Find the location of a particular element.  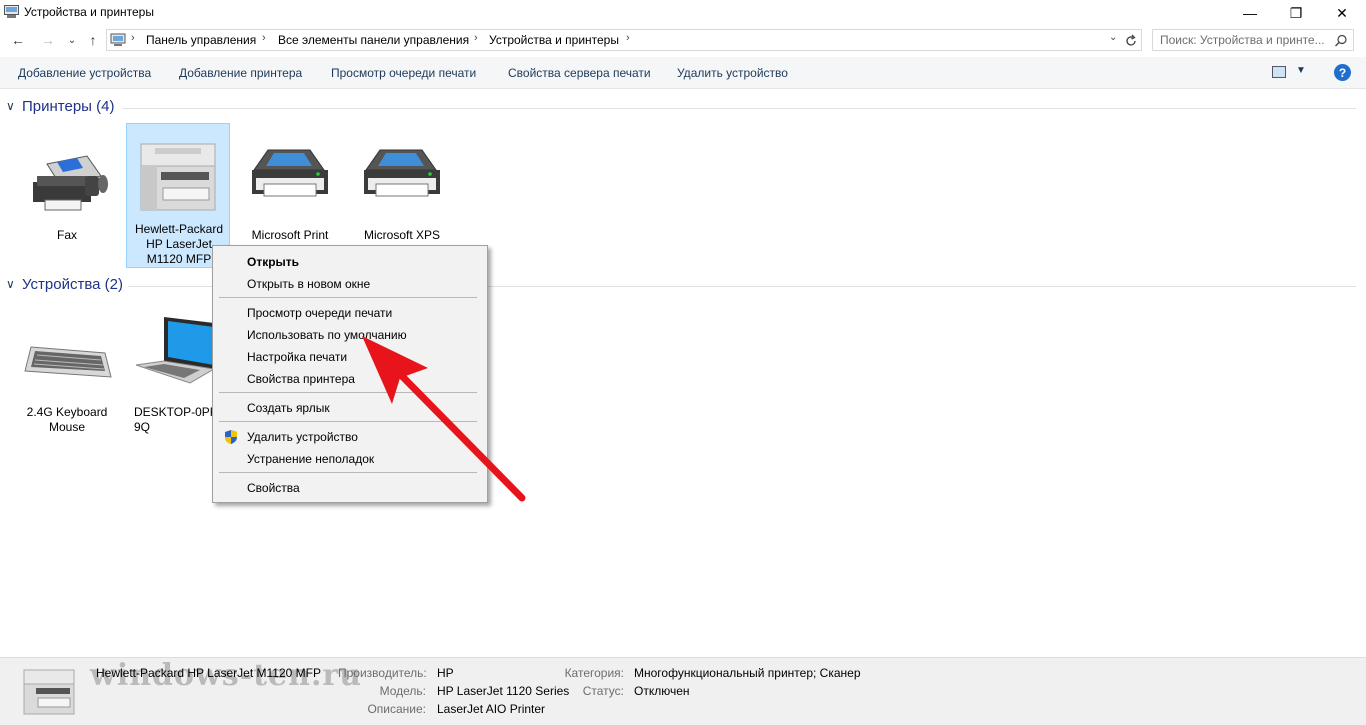

search-input is located at coordinates (1245, 40).